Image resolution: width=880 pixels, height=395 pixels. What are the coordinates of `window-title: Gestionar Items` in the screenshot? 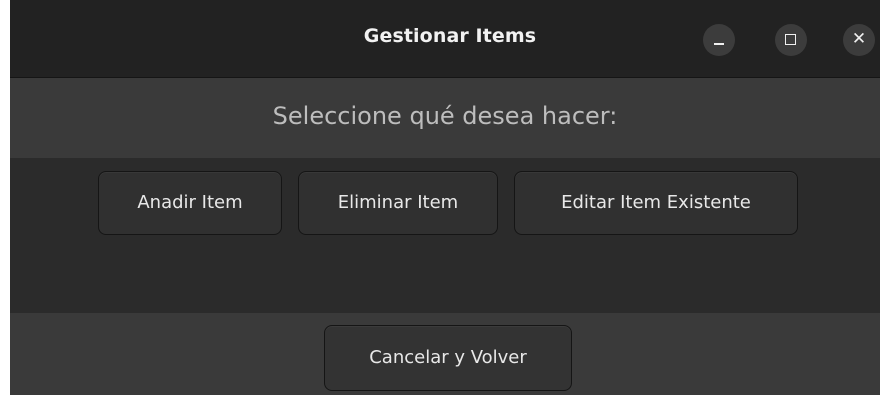 It's located at (450, 36).